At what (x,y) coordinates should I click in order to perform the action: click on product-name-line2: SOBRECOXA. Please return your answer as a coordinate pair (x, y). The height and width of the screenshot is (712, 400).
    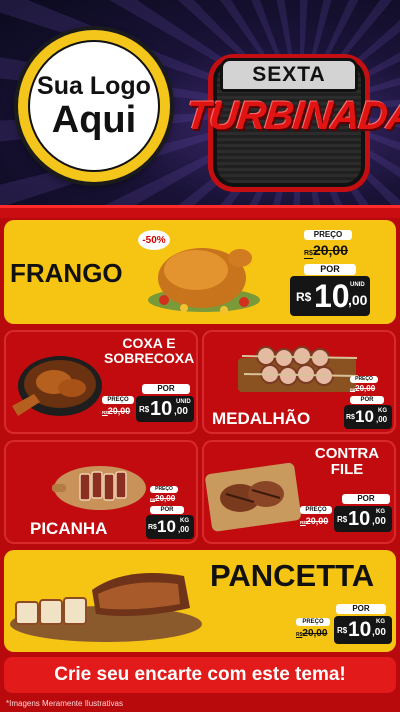
    Looking at the image, I should click on (149, 357).